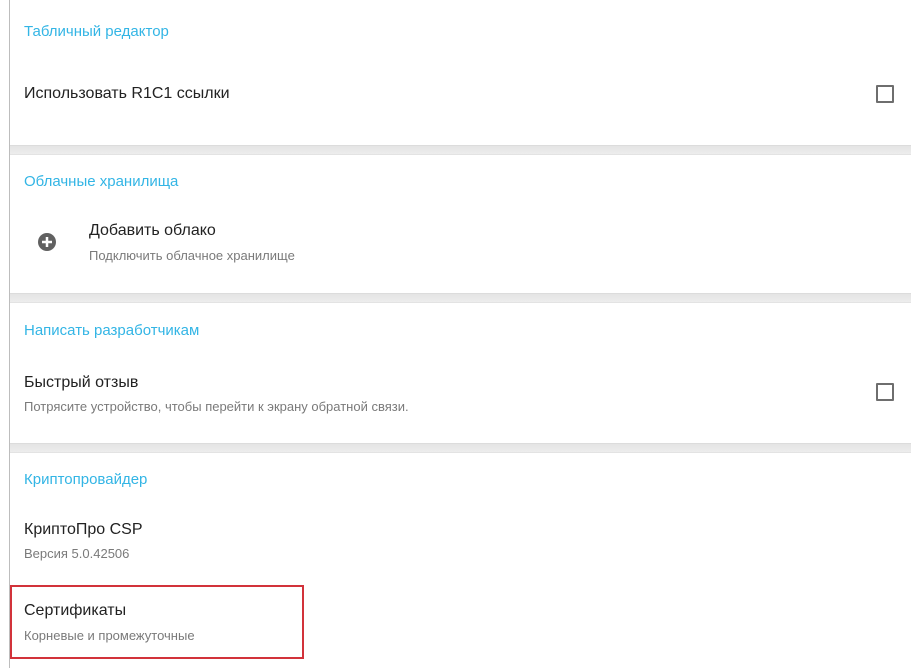 The height and width of the screenshot is (668, 911). I want to click on certificates-label: Сертификаты, so click(75, 610).